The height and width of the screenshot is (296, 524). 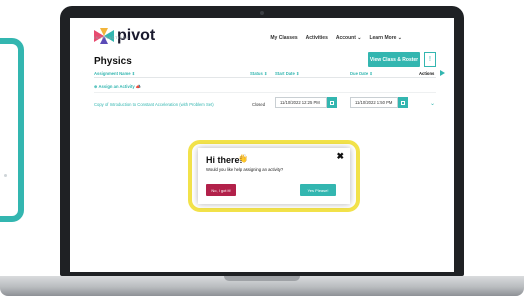 What do you see at coordinates (258, 73) in the screenshot?
I see `header-status: Status ⇕` at bounding box center [258, 73].